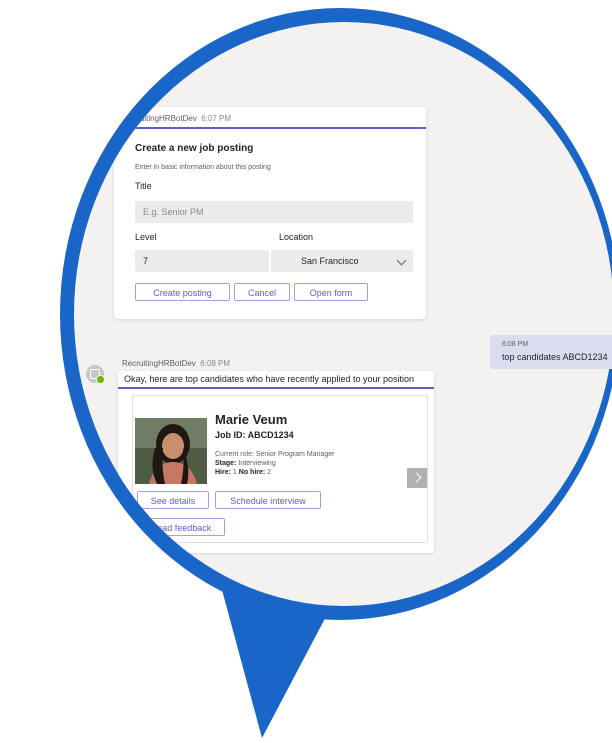  What do you see at coordinates (515, 344) in the screenshot?
I see `user-message-time: 6:08 PM` at bounding box center [515, 344].